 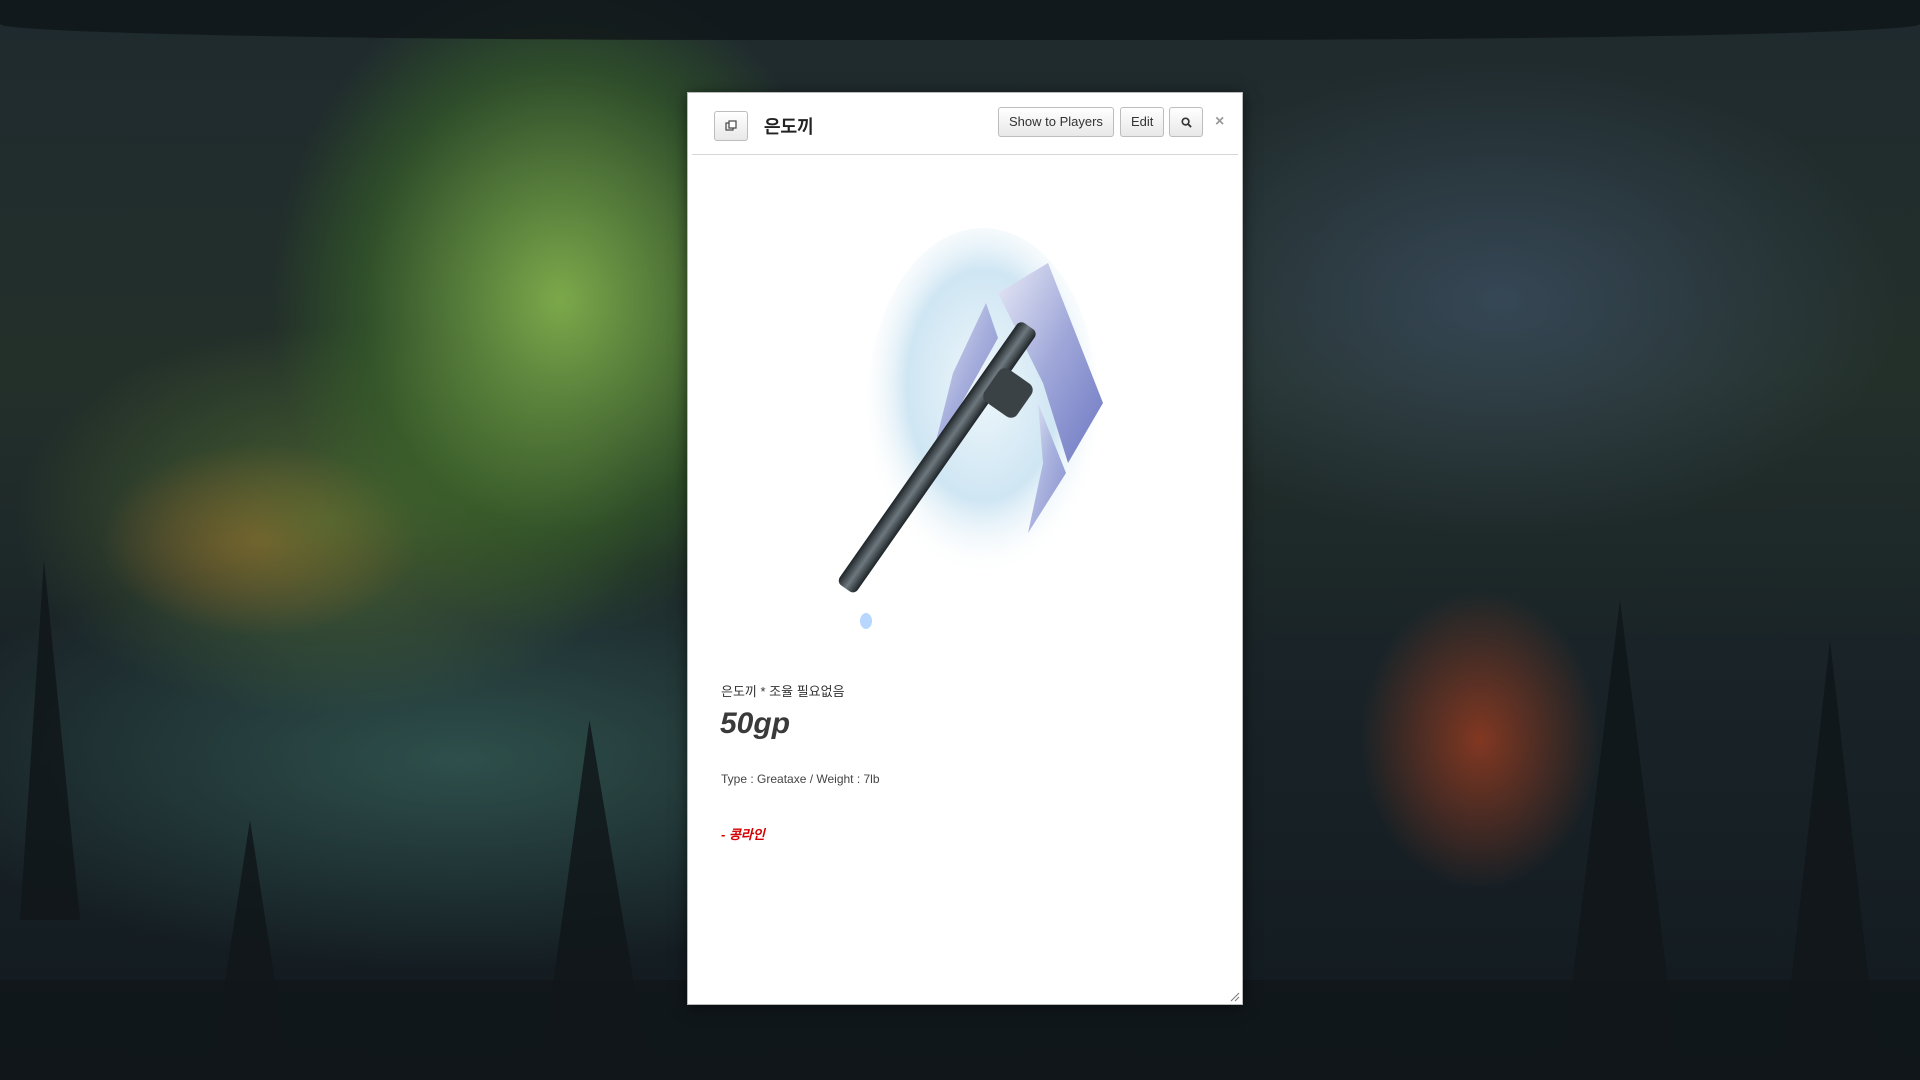 What do you see at coordinates (800, 779) in the screenshot?
I see `item-type-weight: Type : Greataxe / Weight : 7lb` at bounding box center [800, 779].